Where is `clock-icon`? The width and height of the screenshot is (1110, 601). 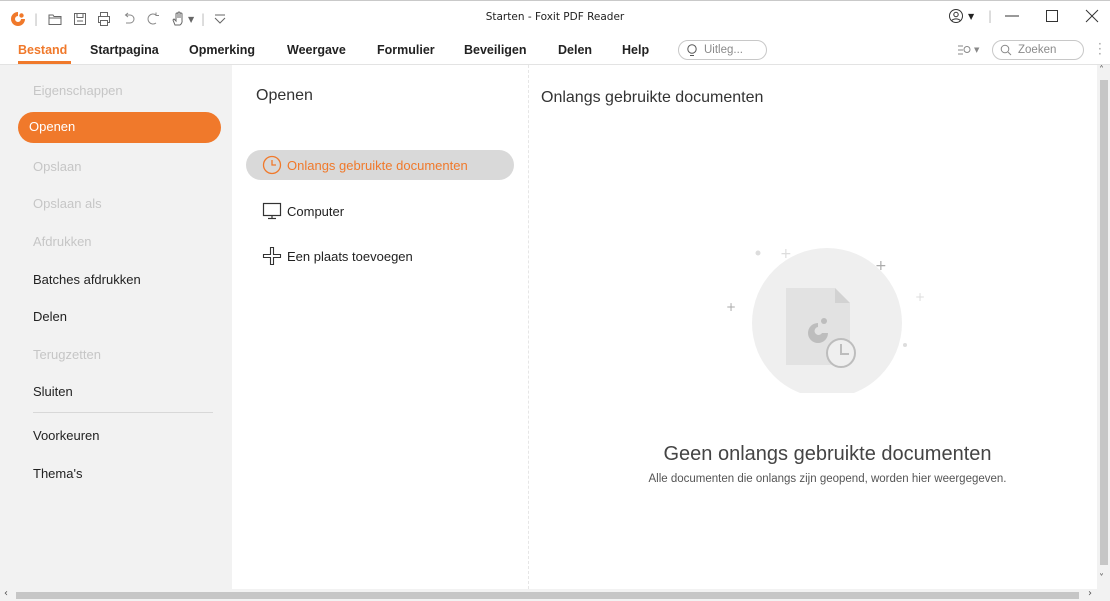 clock-icon is located at coordinates (272, 165).